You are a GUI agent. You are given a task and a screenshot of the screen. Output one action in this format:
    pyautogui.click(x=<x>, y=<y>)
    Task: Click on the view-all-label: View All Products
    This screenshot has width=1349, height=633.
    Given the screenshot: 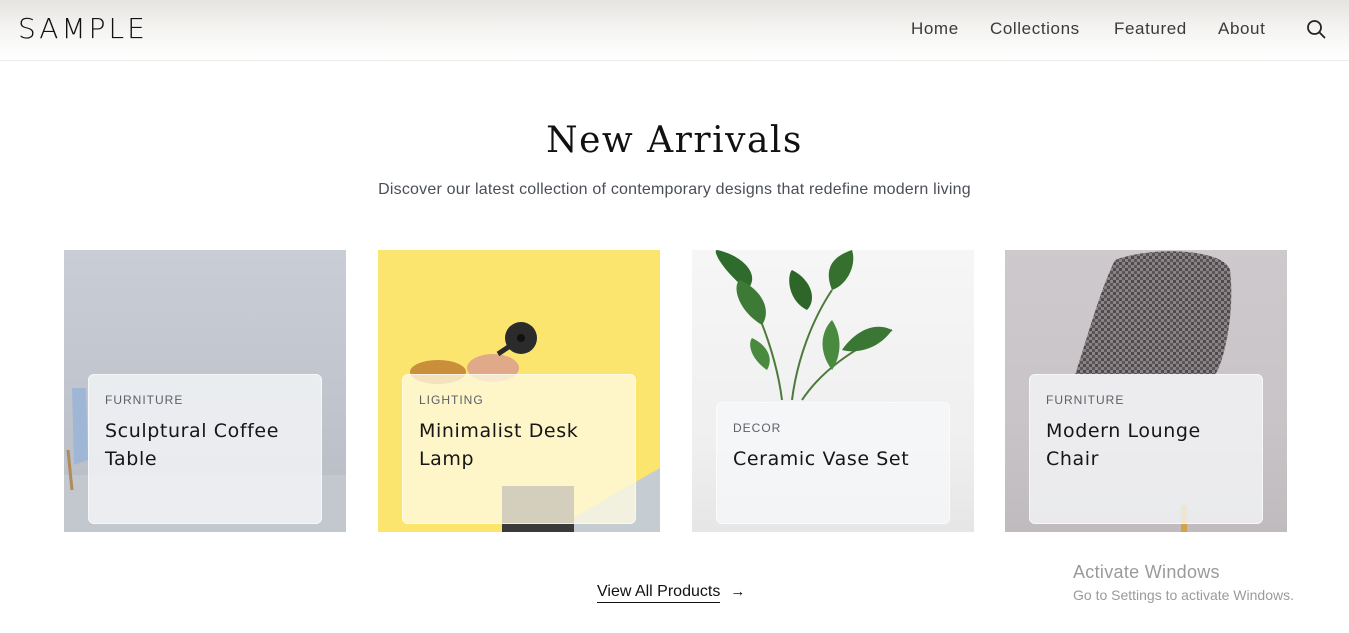 What is the action you would take?
    pyautogui.click(x=659, y=593)
    